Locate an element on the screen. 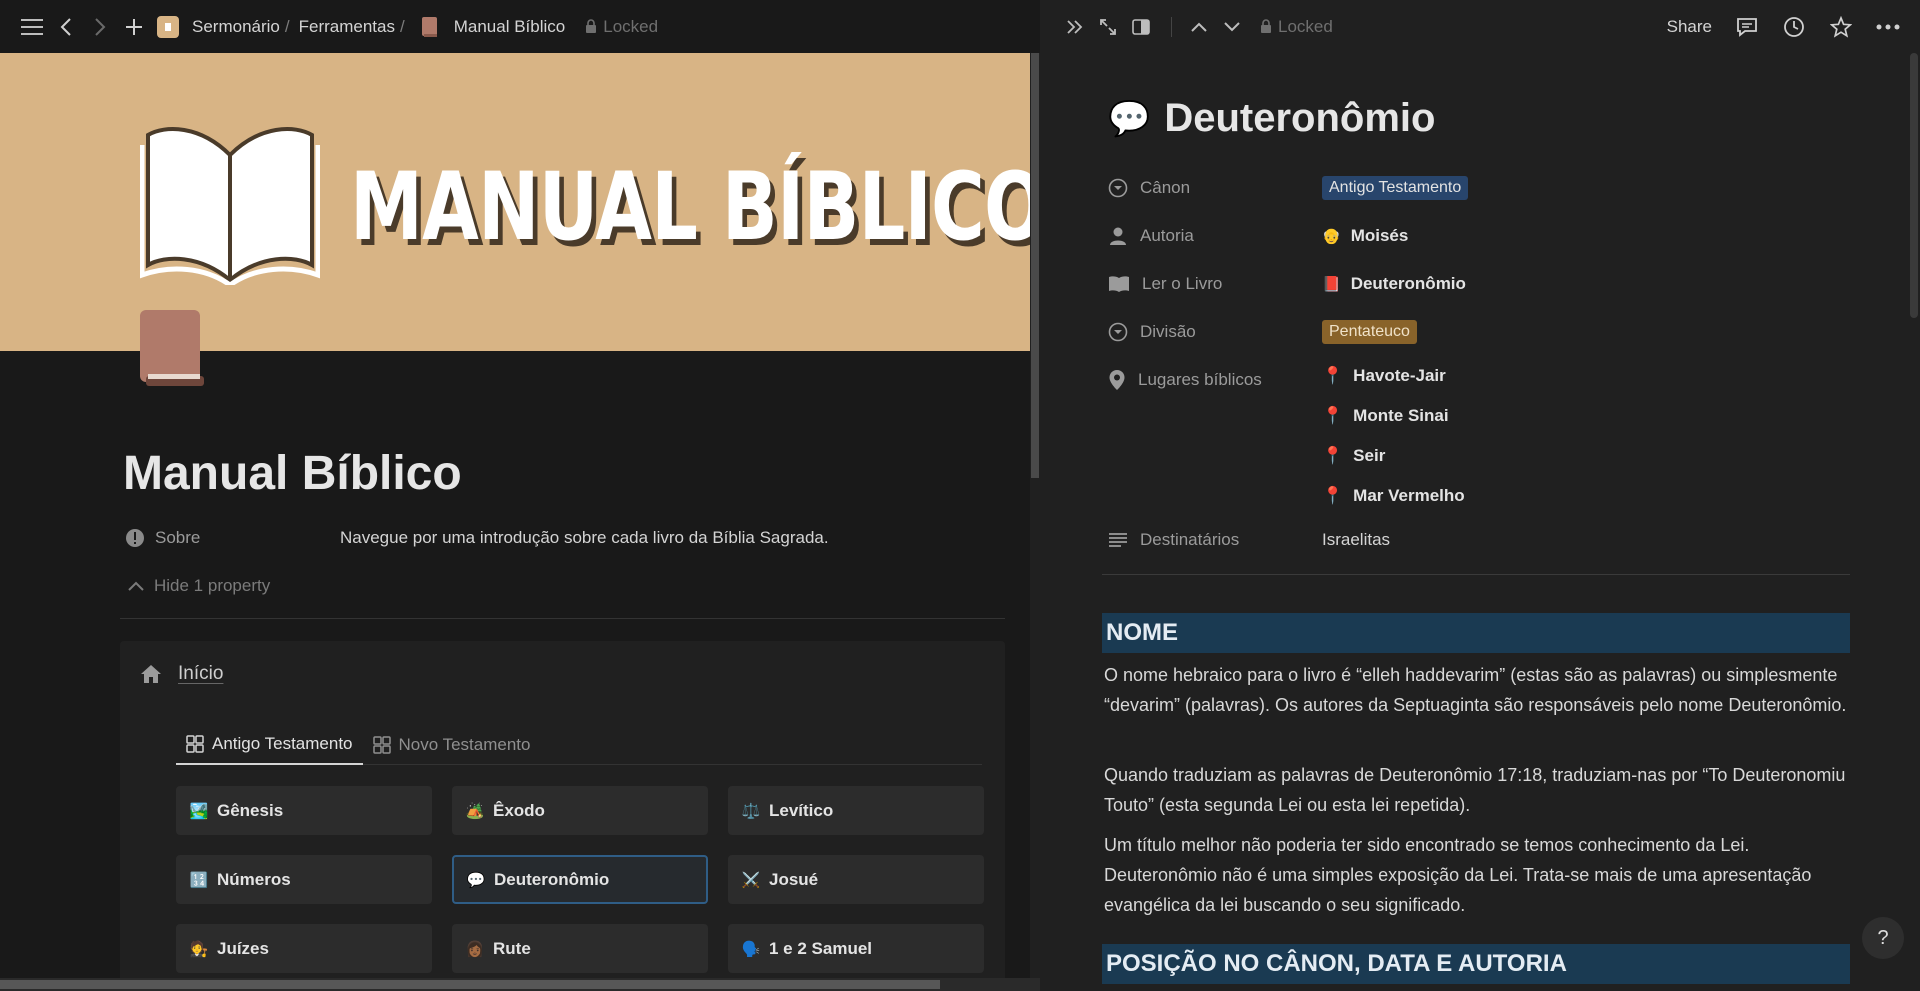 The width and height of the screenshot is (1920, 991). tab-novo-testamento: Novo Testamento is located at coordinates (452, 745).